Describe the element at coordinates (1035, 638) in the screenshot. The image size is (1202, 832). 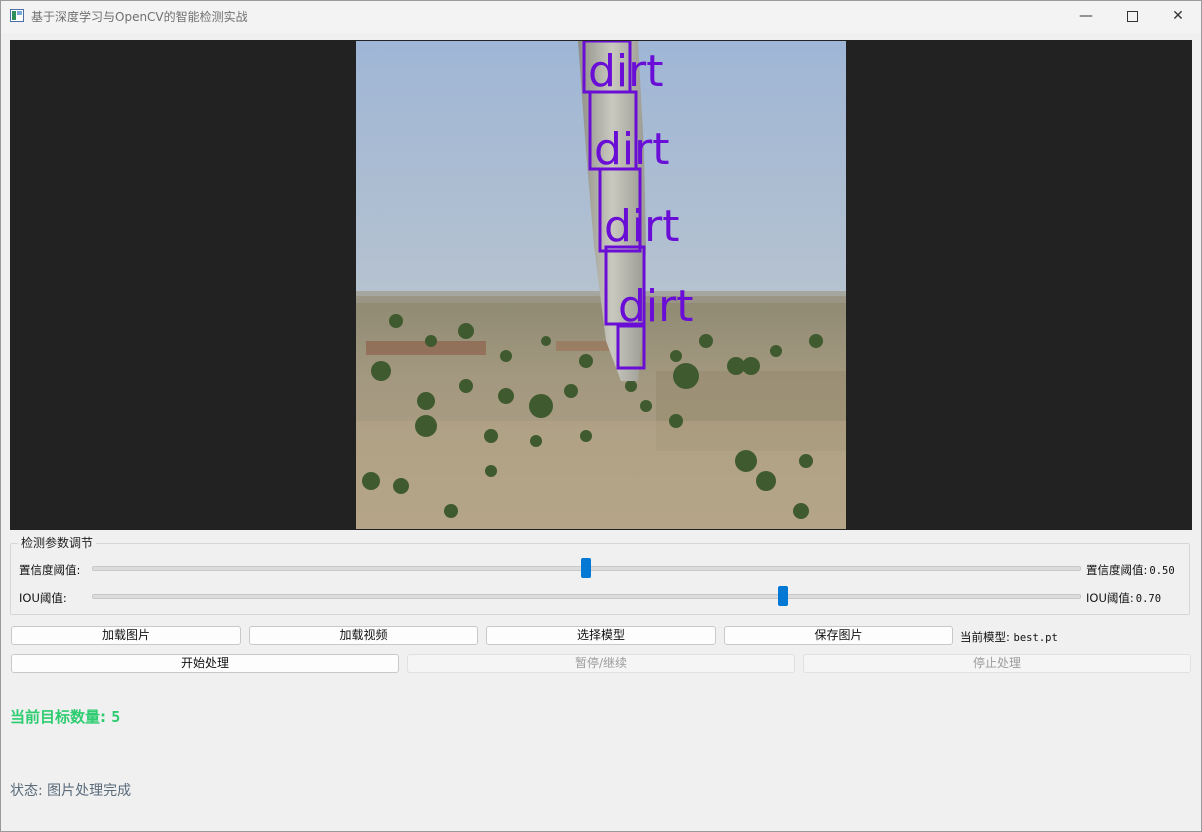
I see `current-model-name: best.pt` at that location.